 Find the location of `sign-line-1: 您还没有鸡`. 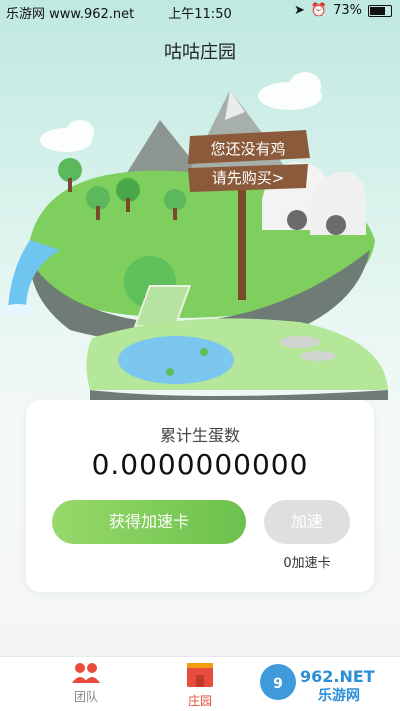

sign-line-1: 您还没有鸡 is located at coordinates (247, 149).